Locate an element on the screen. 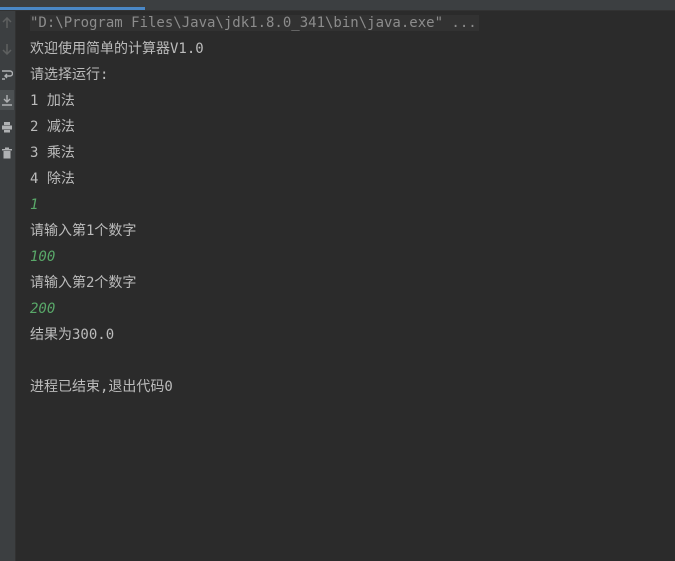 Image resolution: width=675 pixels, height=561 pixels. trash-icon is located at coordinates (7, 153).